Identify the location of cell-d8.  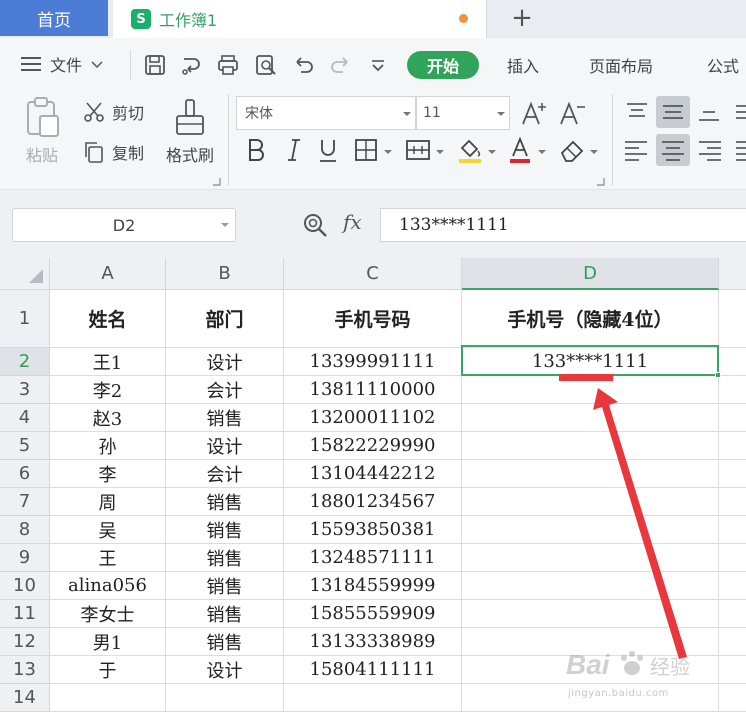
(590, 530).